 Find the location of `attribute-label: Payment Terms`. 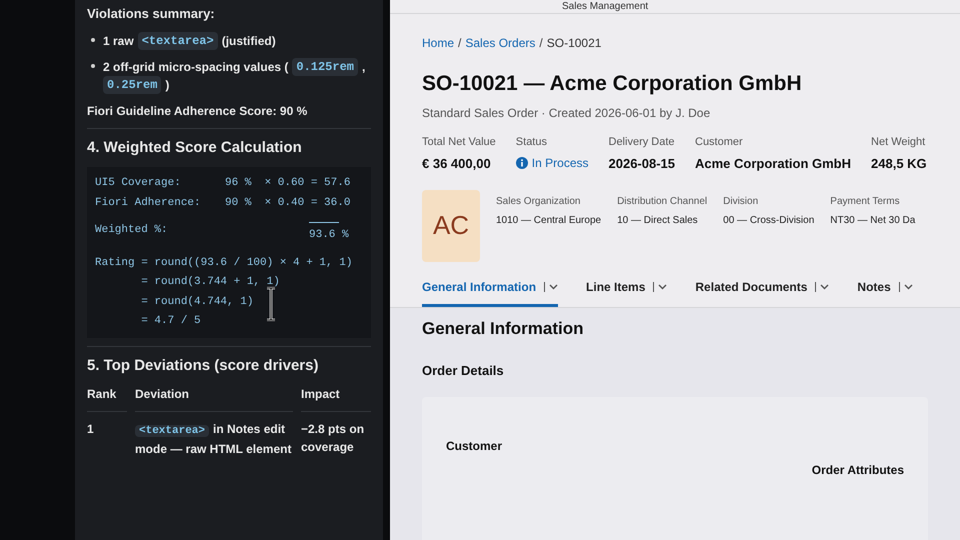

attribute-label: Payment Terms is located at coordinates (865, 201).